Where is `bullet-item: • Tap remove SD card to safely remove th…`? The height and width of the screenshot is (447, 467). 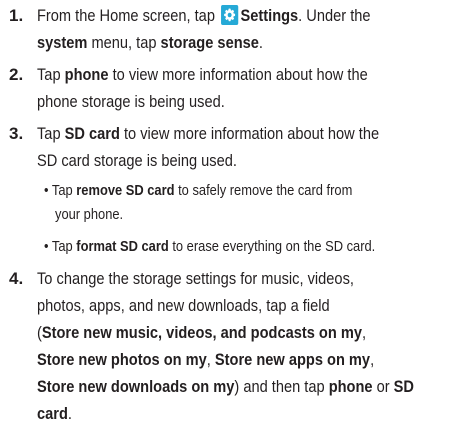
bullet-item: • Tap remove SD card to safely remove th… is located at coordinates (198, 190).